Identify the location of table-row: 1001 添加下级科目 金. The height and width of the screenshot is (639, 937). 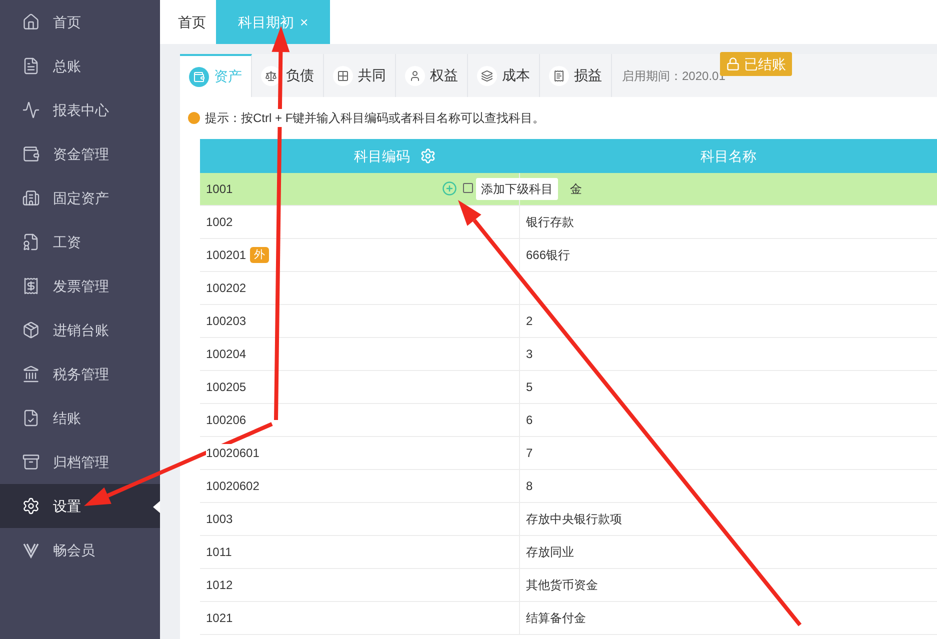
(568, 189).